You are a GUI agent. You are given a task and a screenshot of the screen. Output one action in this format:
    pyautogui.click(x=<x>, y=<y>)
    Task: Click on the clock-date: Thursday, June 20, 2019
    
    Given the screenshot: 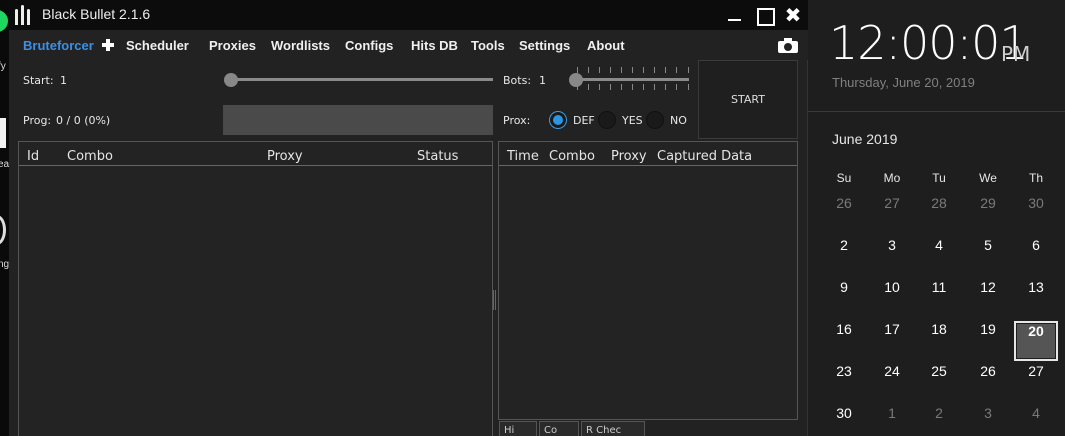 What is the action you would take?
    pyautogui.click(x=903, y=82)
    